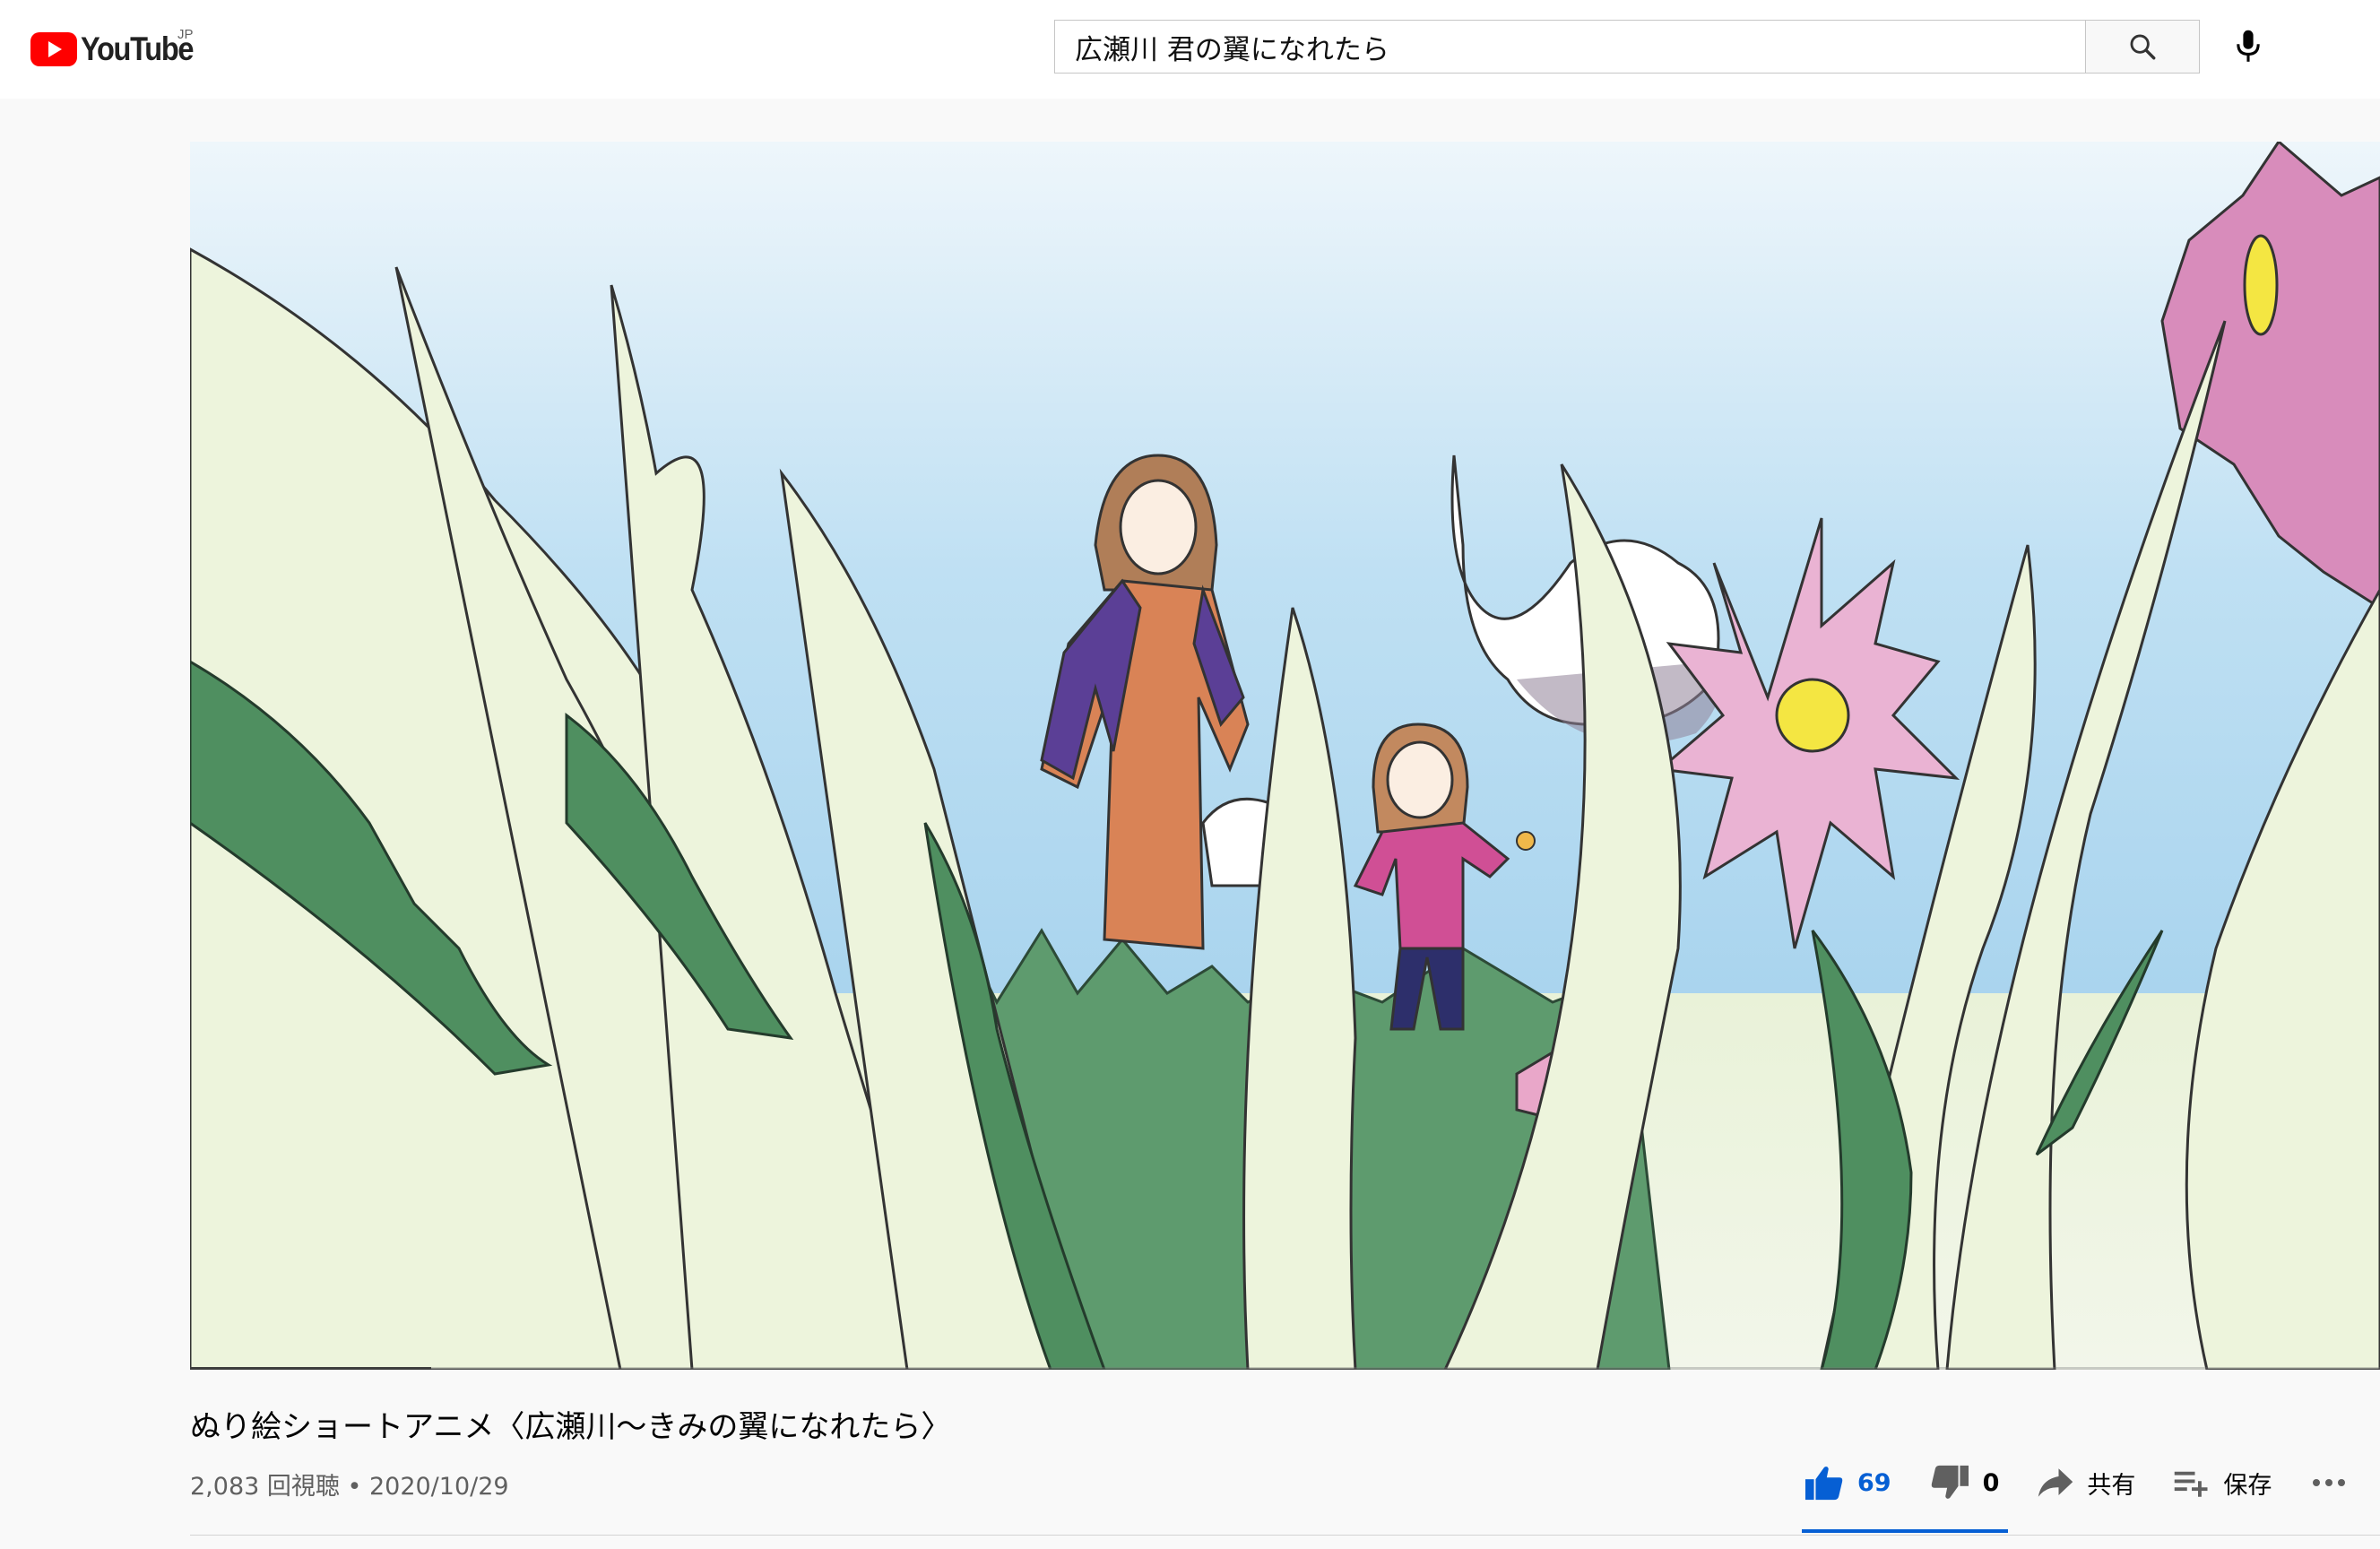 The image size is (2380, 1549). I want to click on dislike-button: 0, so click(1965, 1483).